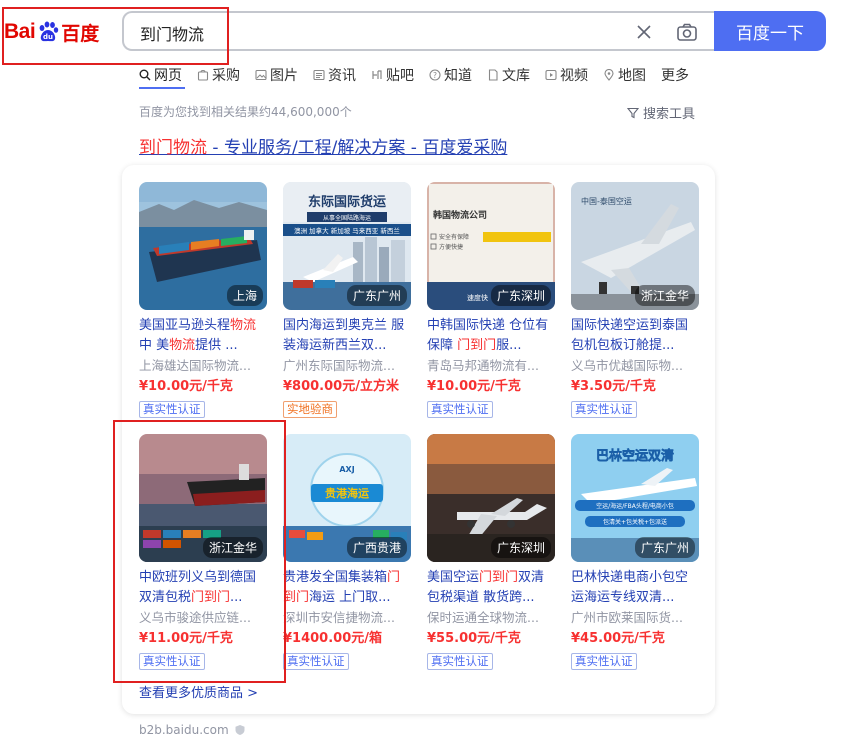 The image size is (856, 735). I want to click on svg-text: 中国-泰国空运, so click(606, 201).